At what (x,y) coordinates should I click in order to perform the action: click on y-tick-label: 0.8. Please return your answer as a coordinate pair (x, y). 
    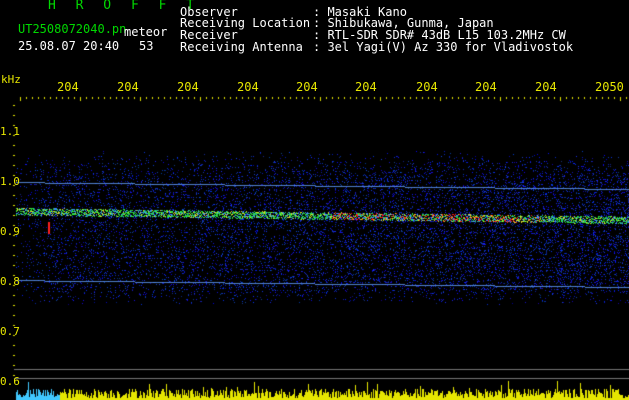
    Looking at the image, I should click on (10, 281).